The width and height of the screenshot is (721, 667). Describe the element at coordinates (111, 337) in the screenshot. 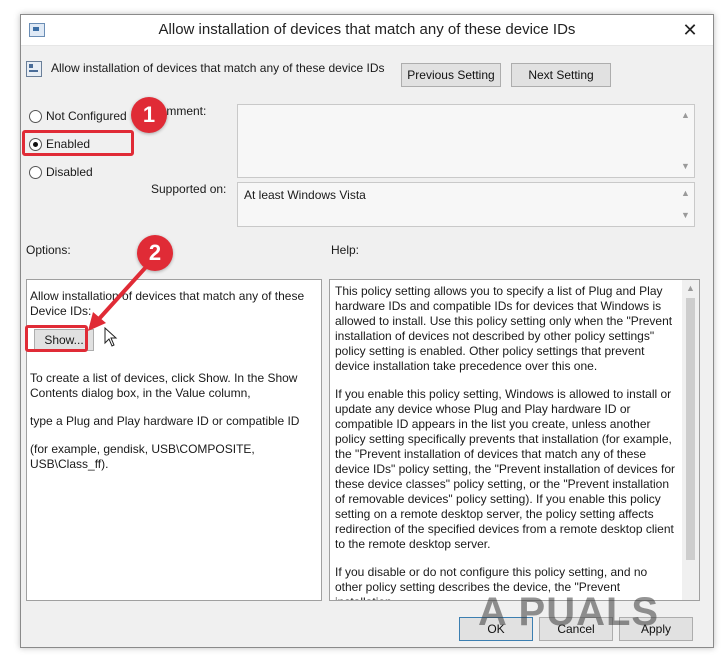

I see `cursor-icon` at that location.